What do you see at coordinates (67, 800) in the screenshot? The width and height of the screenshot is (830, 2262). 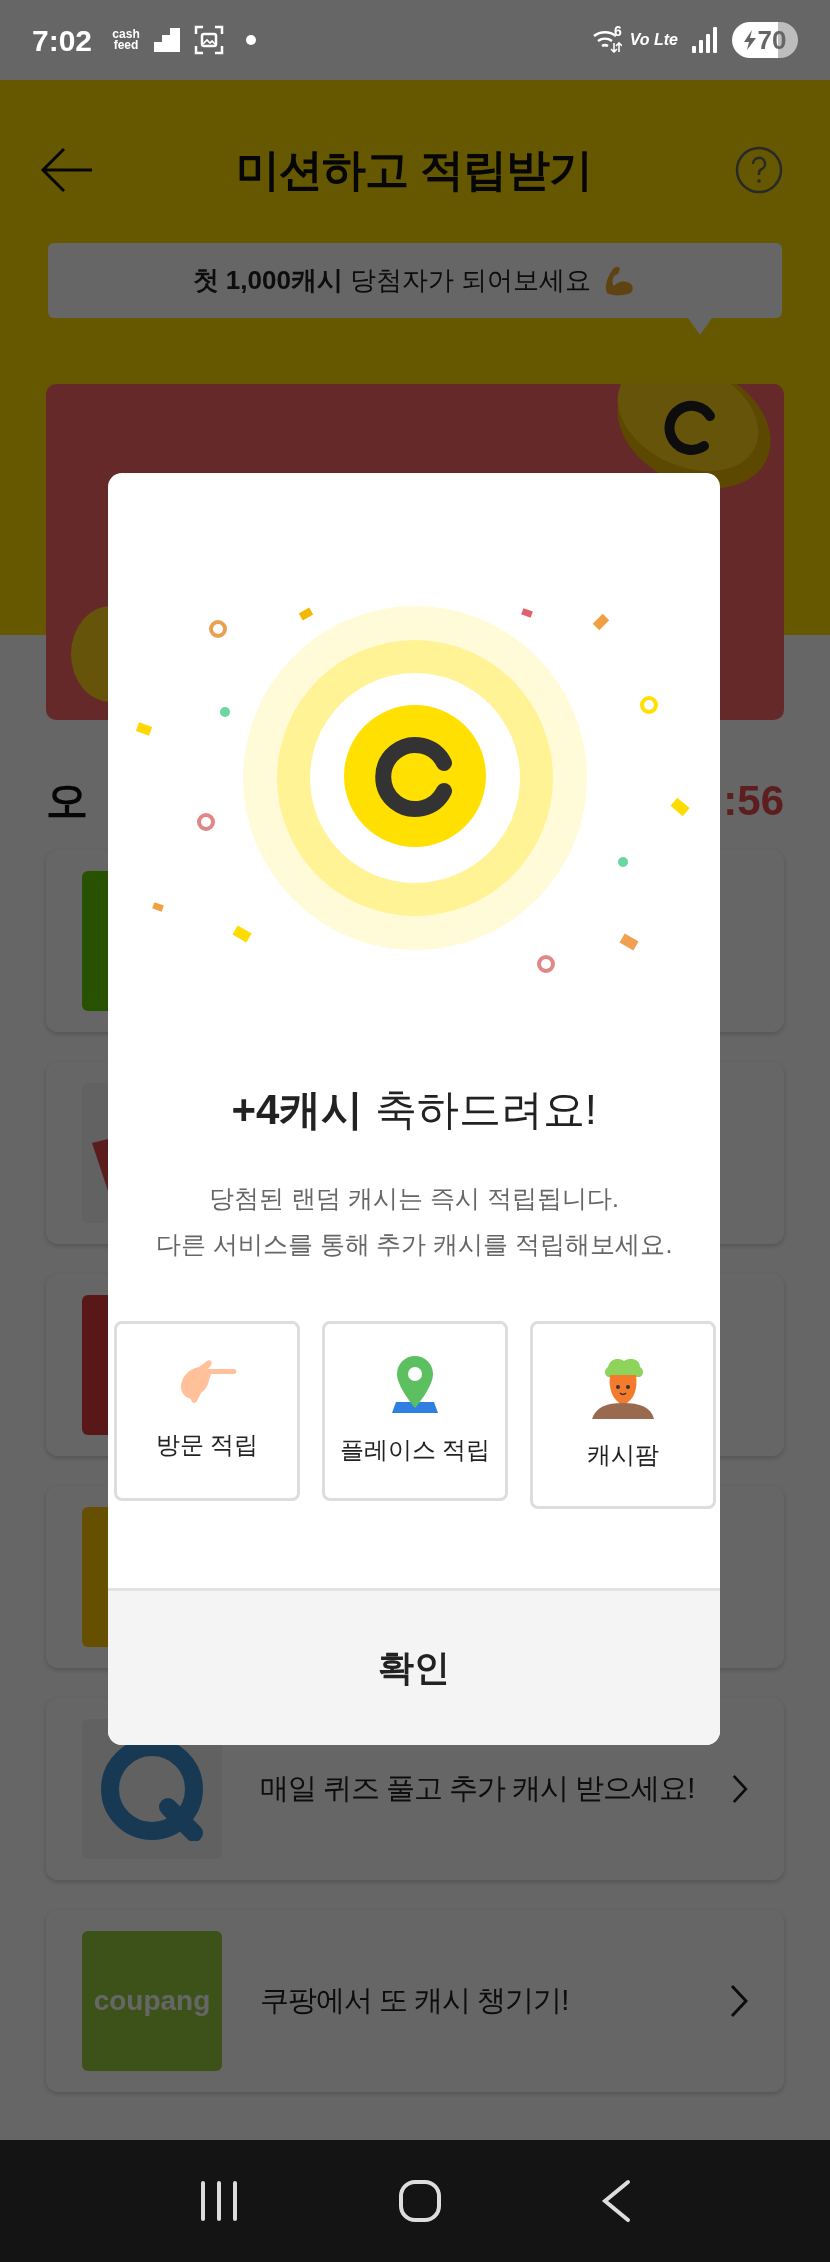 I see `section-heading: 오` at bounding box center [67, 800].